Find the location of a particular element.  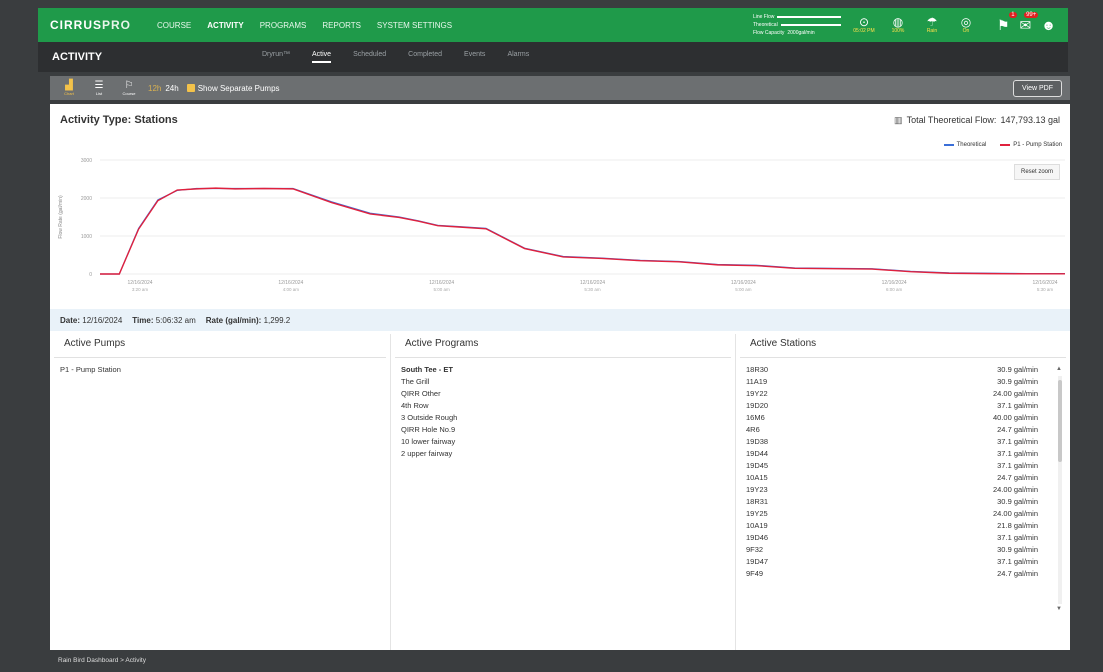

station-name: 10A19 is located at coordinates (757, 525).